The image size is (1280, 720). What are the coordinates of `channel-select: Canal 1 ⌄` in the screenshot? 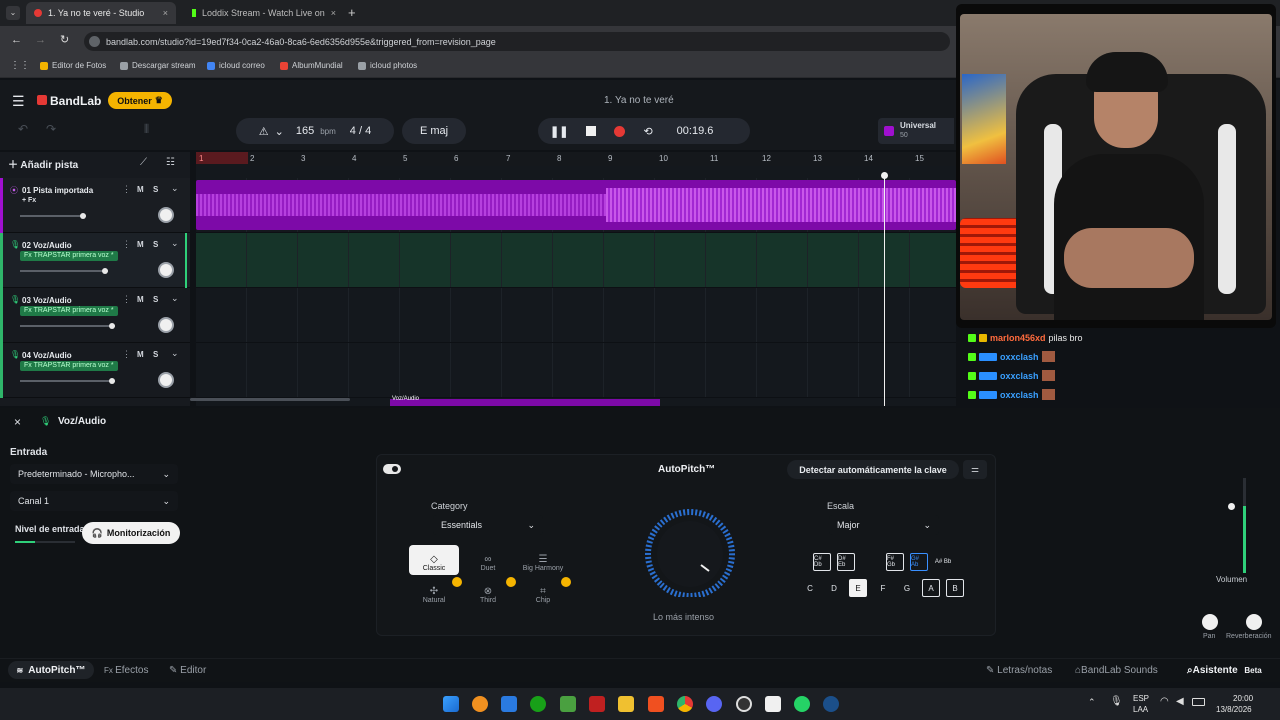 It's located at (94, 501).